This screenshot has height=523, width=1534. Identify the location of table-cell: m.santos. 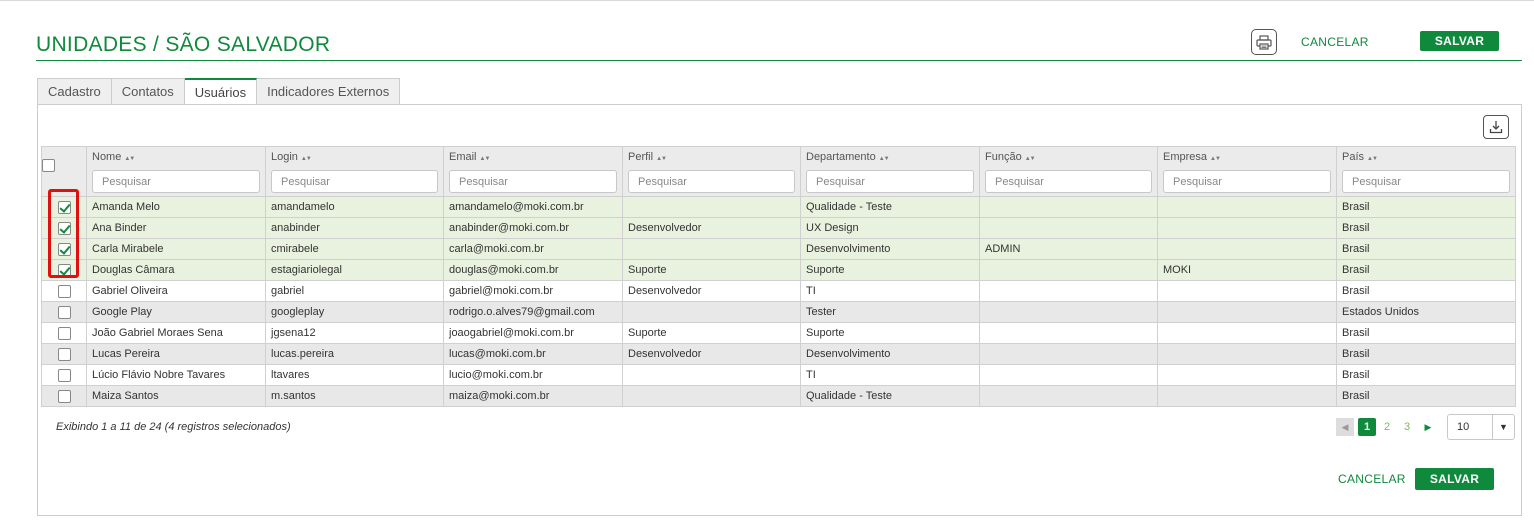
(354, 396).